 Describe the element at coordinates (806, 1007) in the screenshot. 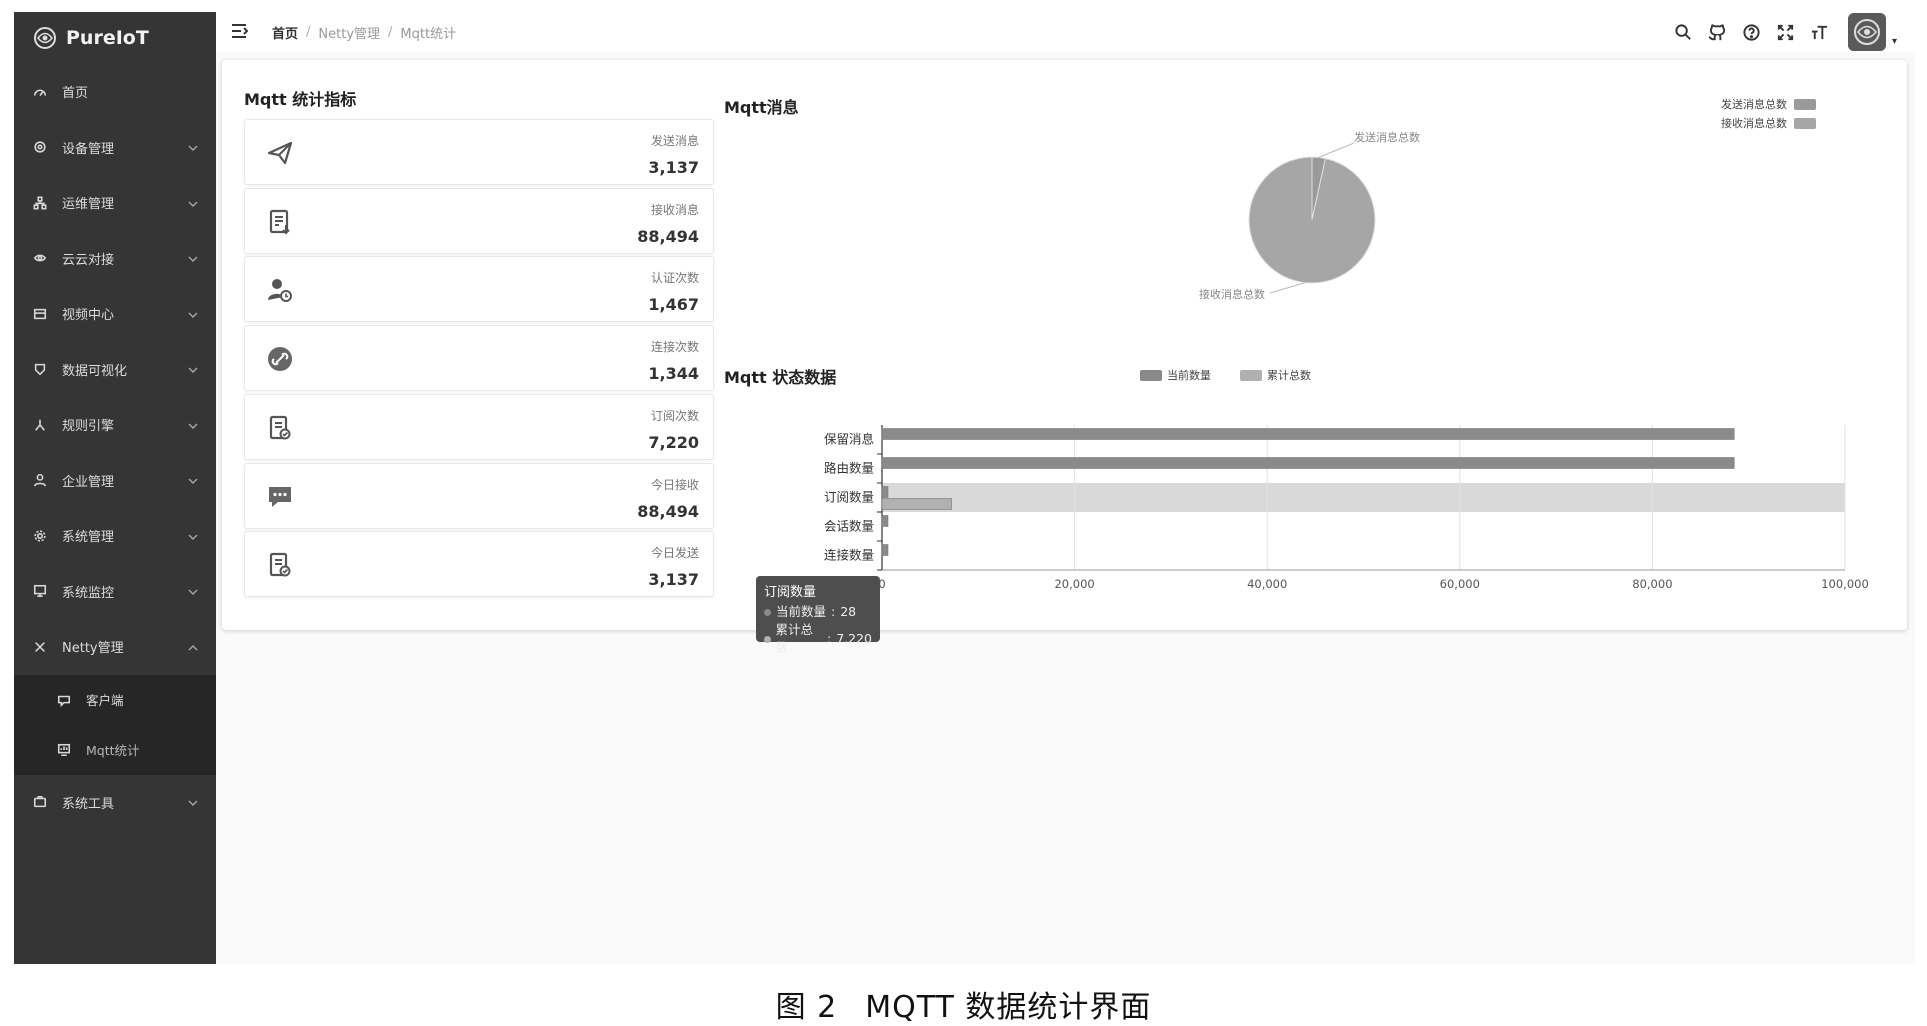

I see `caption-number: 图 2` at that location.